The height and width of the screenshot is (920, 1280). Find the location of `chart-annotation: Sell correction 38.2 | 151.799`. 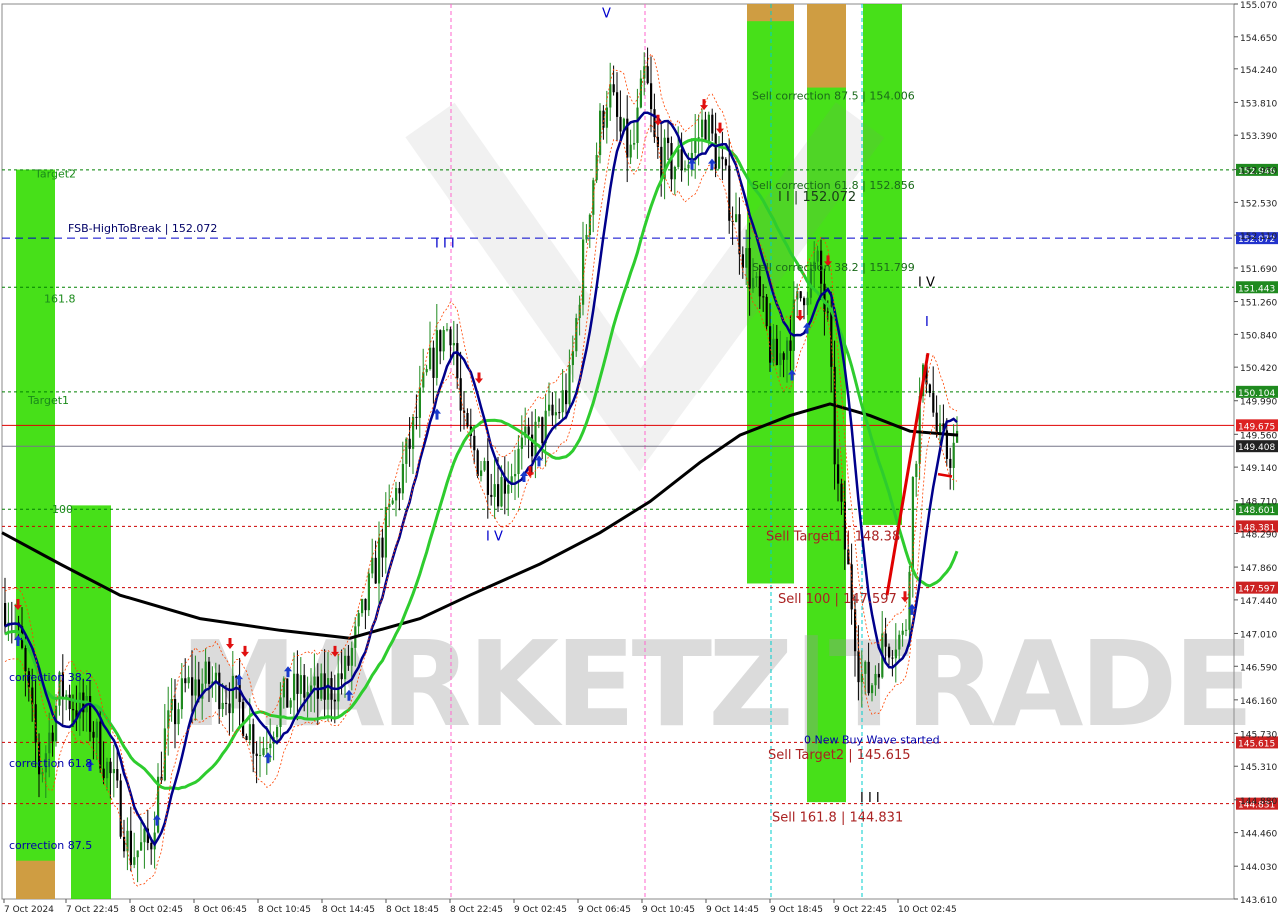

chart-annotation: Sell correction 38.2 | 151.799 is located at coordinates (833, 267).